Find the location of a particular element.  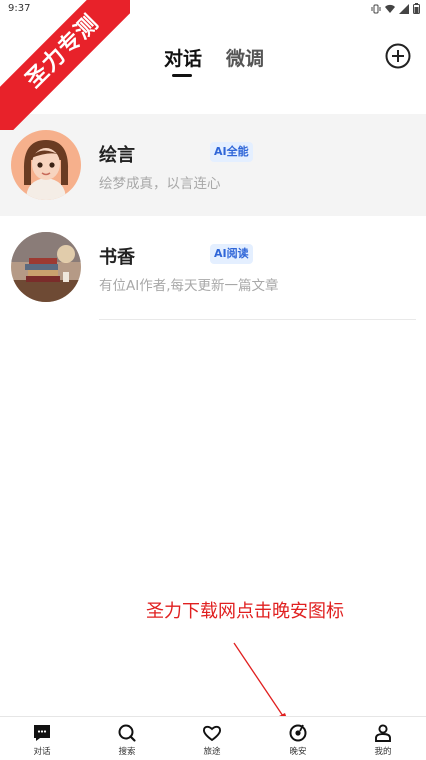

user-icon is located at coordinates (383, 733).